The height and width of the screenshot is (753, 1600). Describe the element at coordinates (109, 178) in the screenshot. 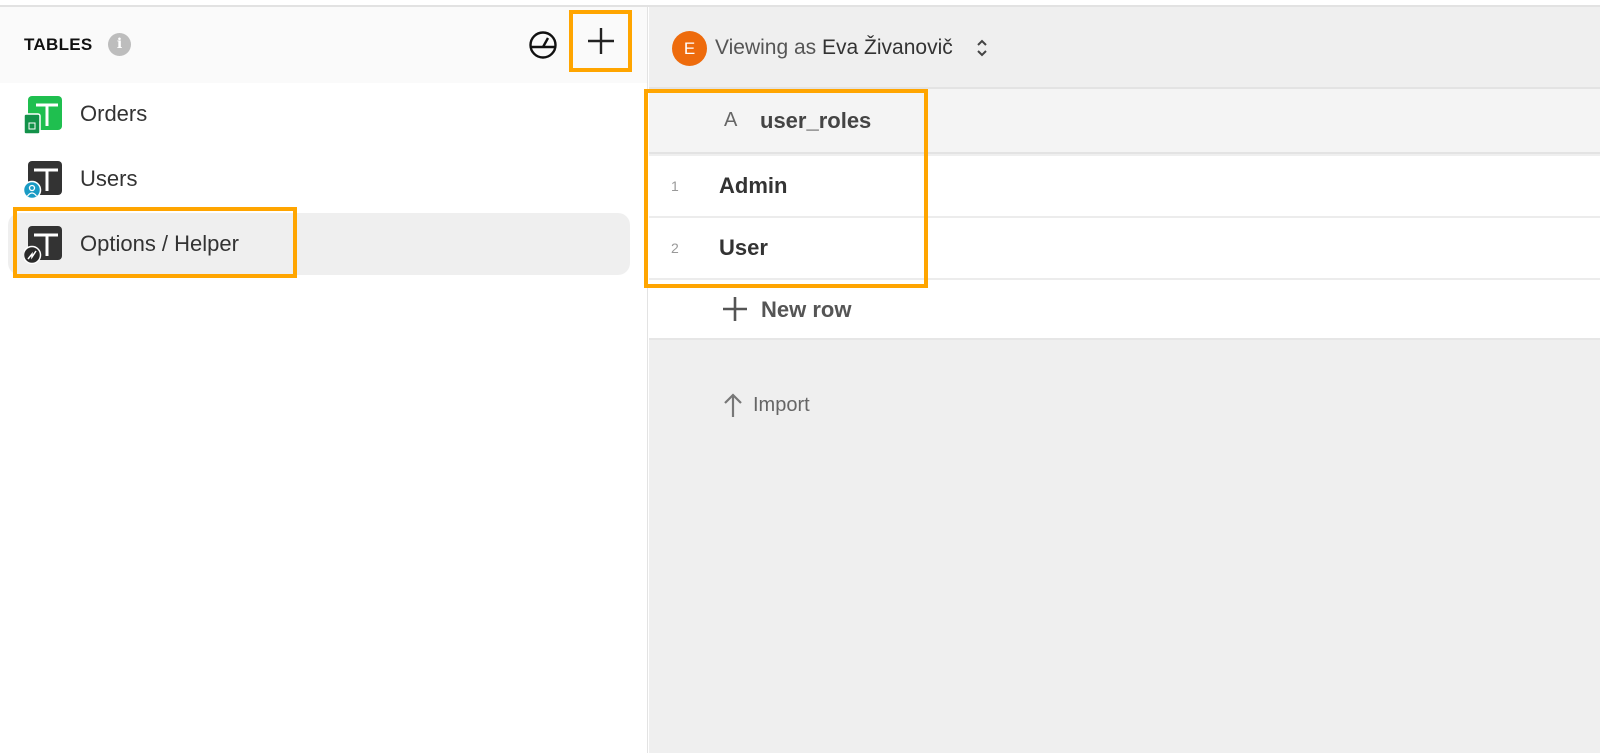

I see `sidebar-item-label: Users` at that location.